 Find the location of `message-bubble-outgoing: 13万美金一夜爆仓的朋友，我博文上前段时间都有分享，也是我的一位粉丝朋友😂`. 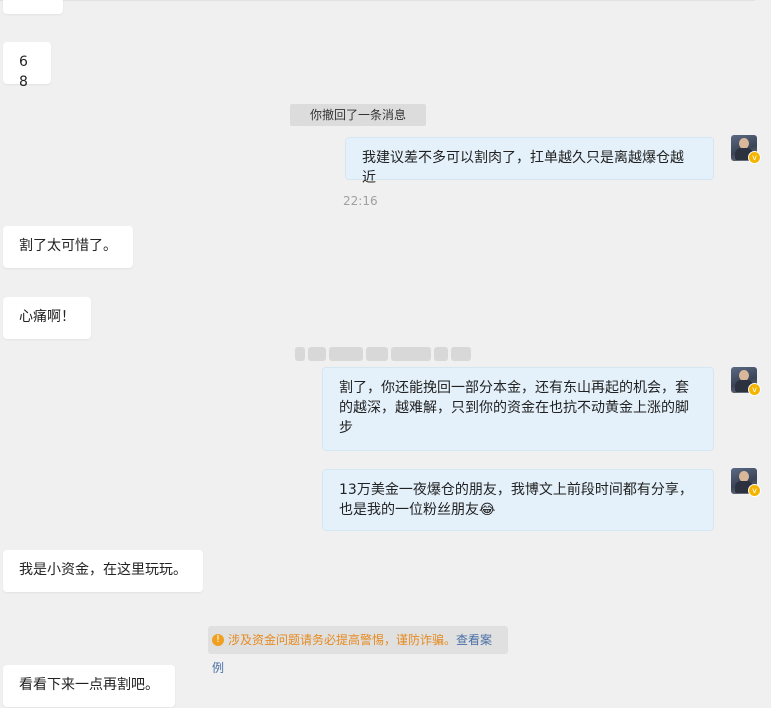

message-bubble-outgoing: 13万美金一夜爆仓的朋友，我博文上前段时间都有分享，也是我的一位粉丝朋友😂 is located at coordinates (518, 500).